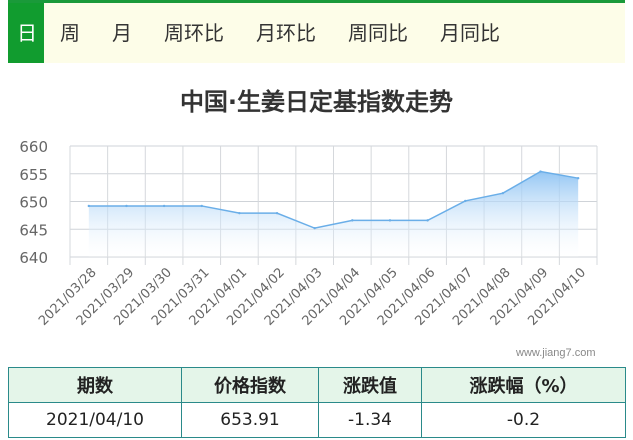 This screenshot has height=440, width=633. I want to click on cell-price-index: 653.91, so click(250, 420).